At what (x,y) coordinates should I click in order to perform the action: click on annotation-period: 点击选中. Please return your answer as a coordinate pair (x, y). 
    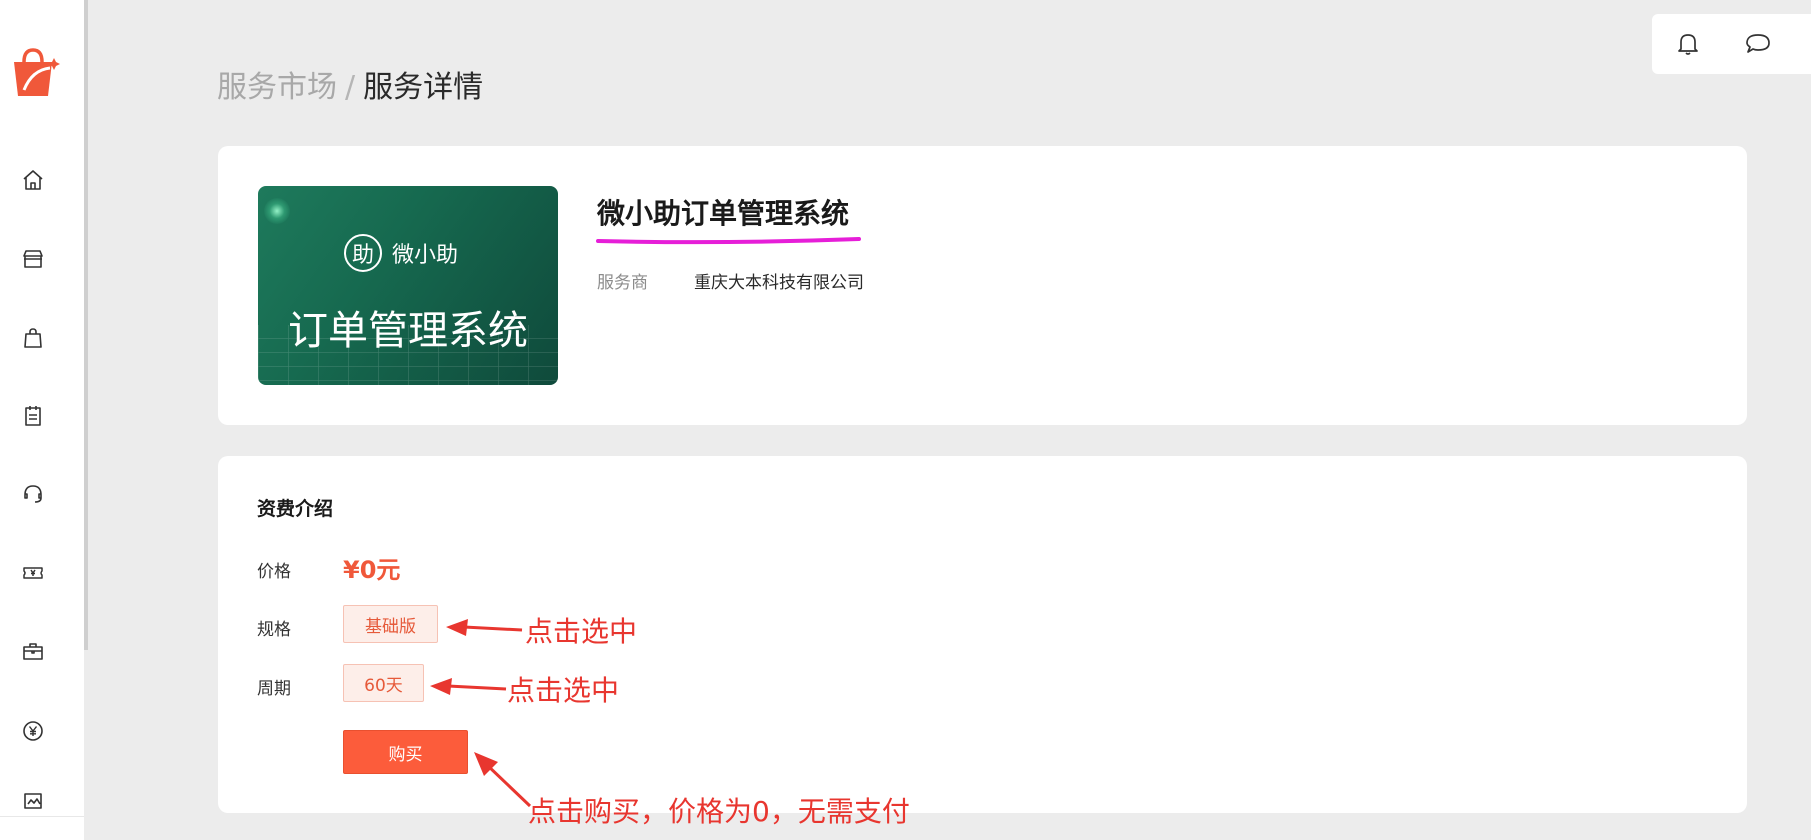
    Looking at the image, I should click on (563, 690).